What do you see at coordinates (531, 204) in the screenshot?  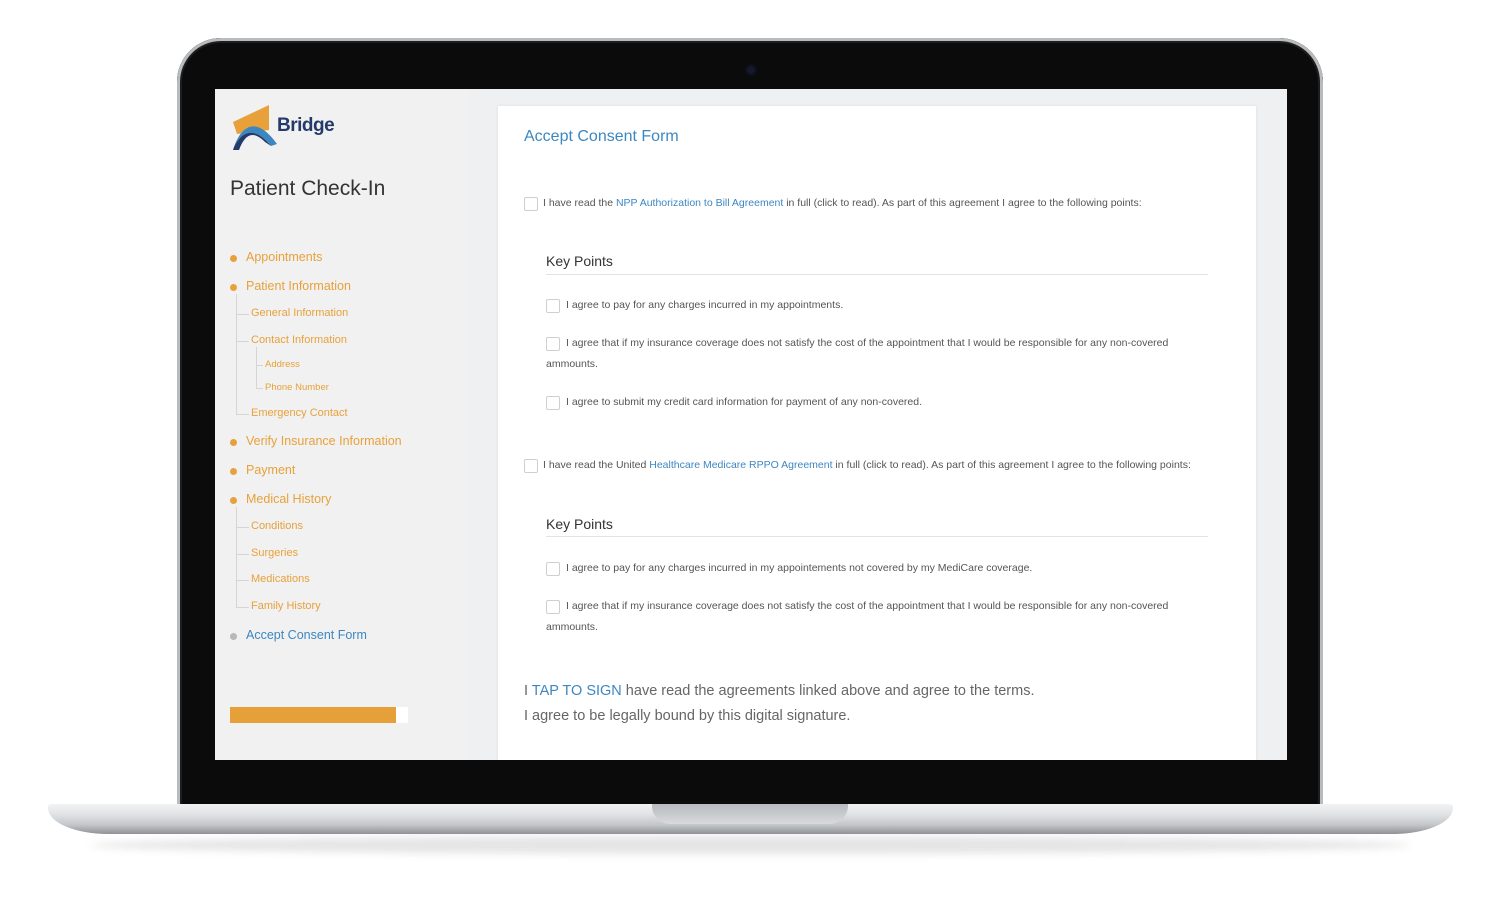 I see `npp-agreement-checkbox` at bounding box center [531, 204].